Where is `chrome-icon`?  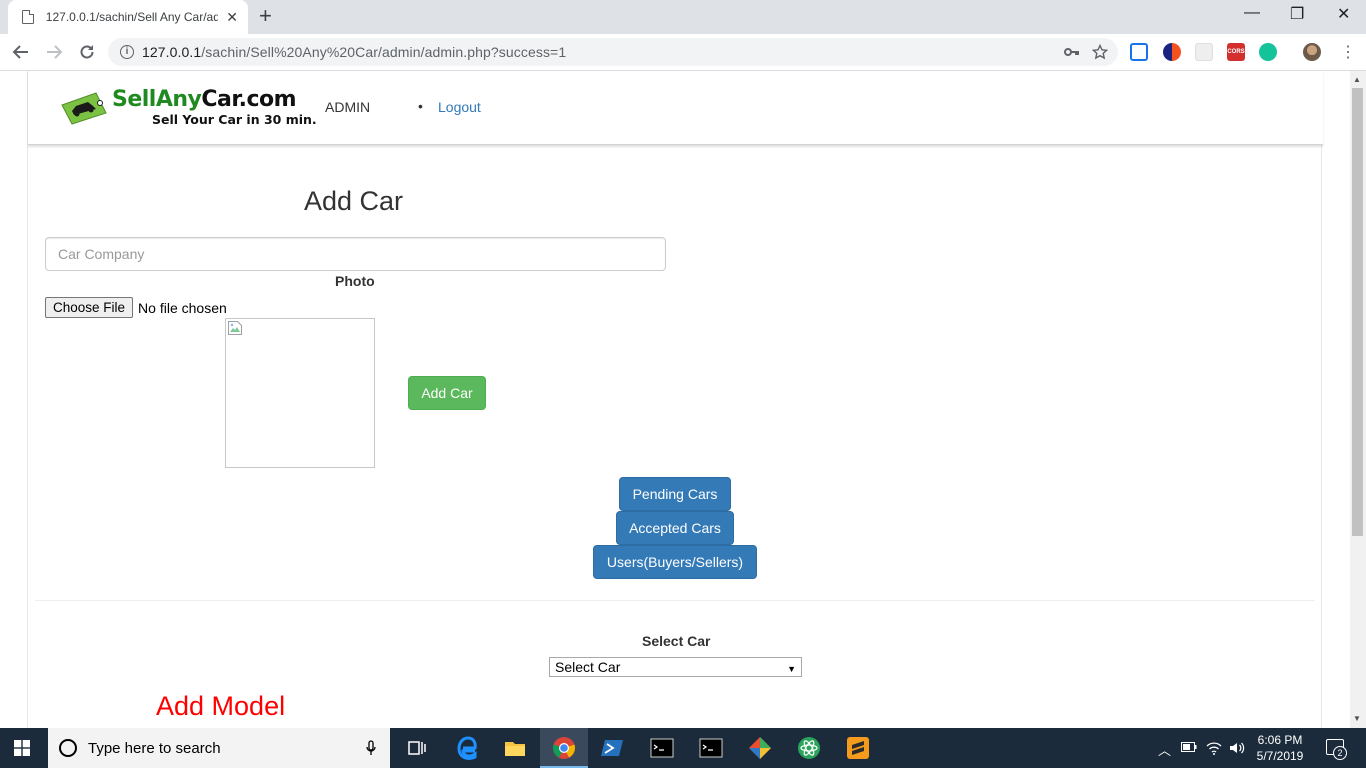
chrome-icon is located at coordinates (564, 748).